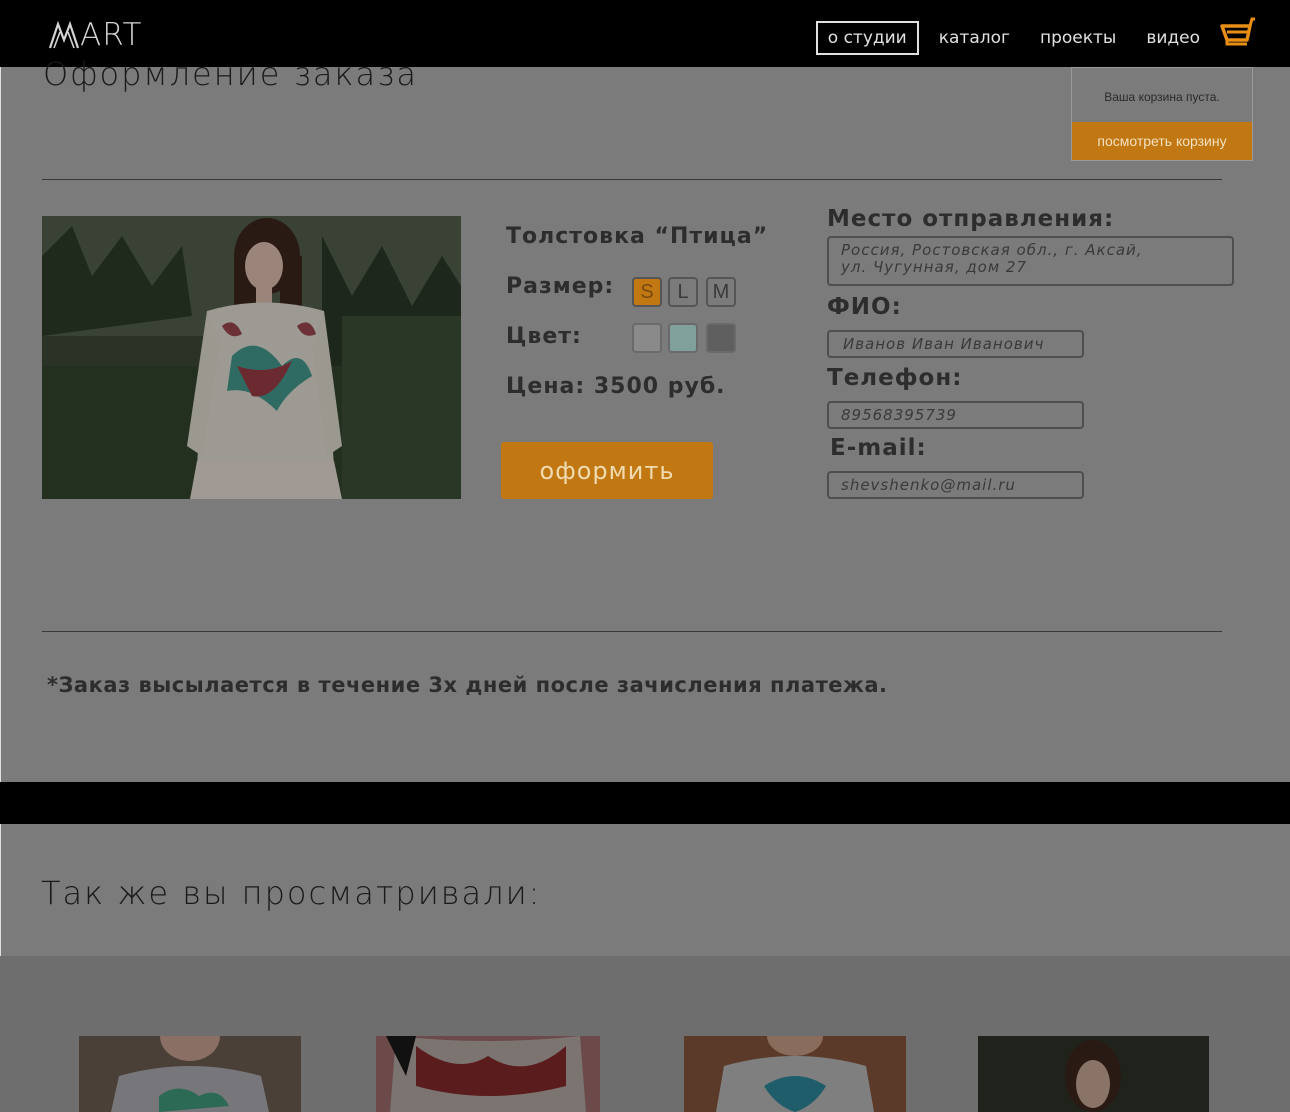  I want to click on product-photo-image, so click(251, 357).